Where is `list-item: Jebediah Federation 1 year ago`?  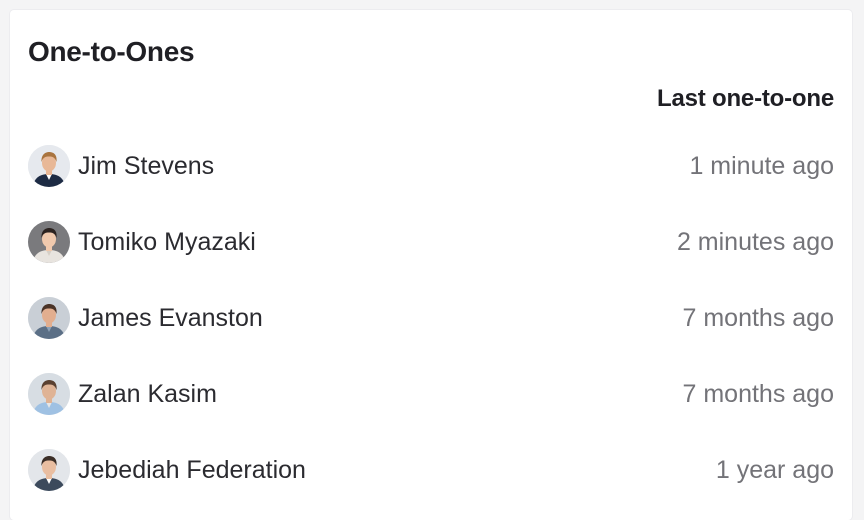
list-item: Jebediah Federation 1 year ago is located at coordinates (431, 470).